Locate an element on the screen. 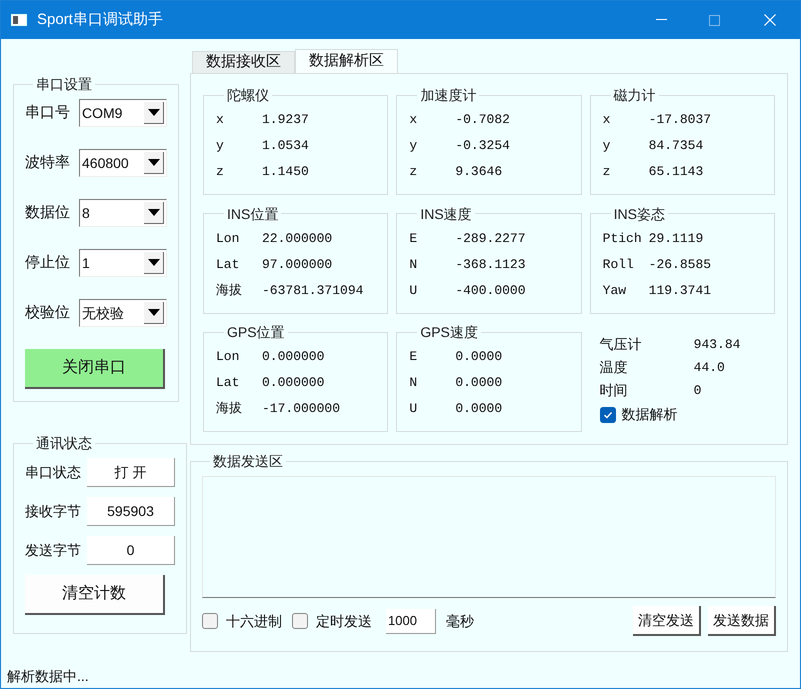  checkbox-label: 定时发送 is located at coordinates (344, 621).